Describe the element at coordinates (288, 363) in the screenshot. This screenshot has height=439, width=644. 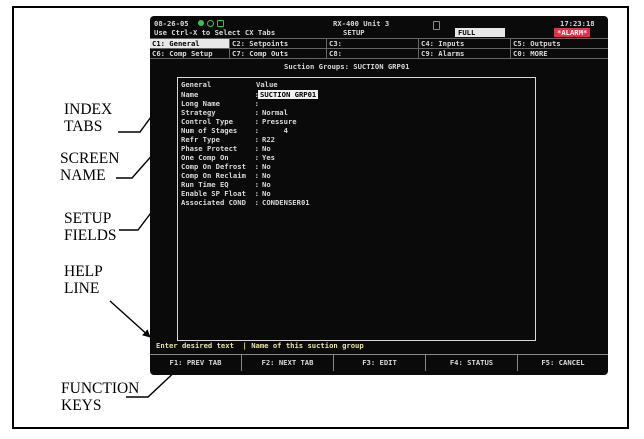
I see `f2-next-tab-button: F2: NEXT TAB` at that location.